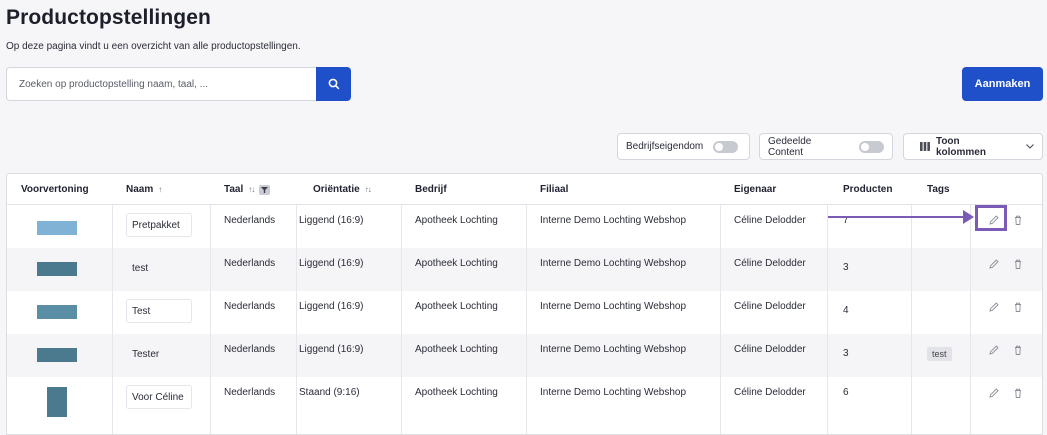  I want to click on company-property-label: Bedrijfseigendom, so click(665, 146).